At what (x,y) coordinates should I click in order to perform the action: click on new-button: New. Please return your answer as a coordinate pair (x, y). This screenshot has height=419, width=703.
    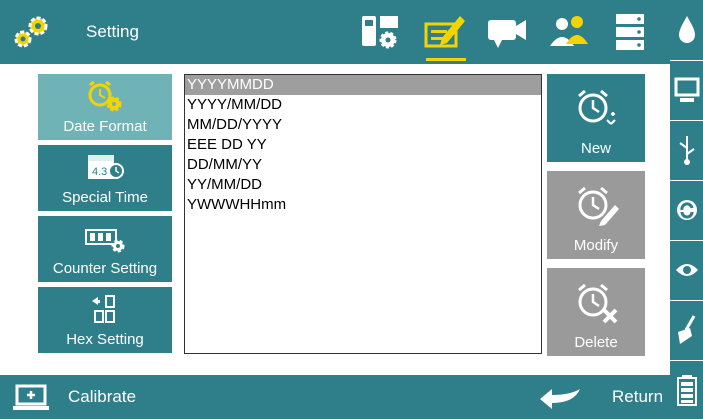
    Looking at the image, I should click on (596, 118).